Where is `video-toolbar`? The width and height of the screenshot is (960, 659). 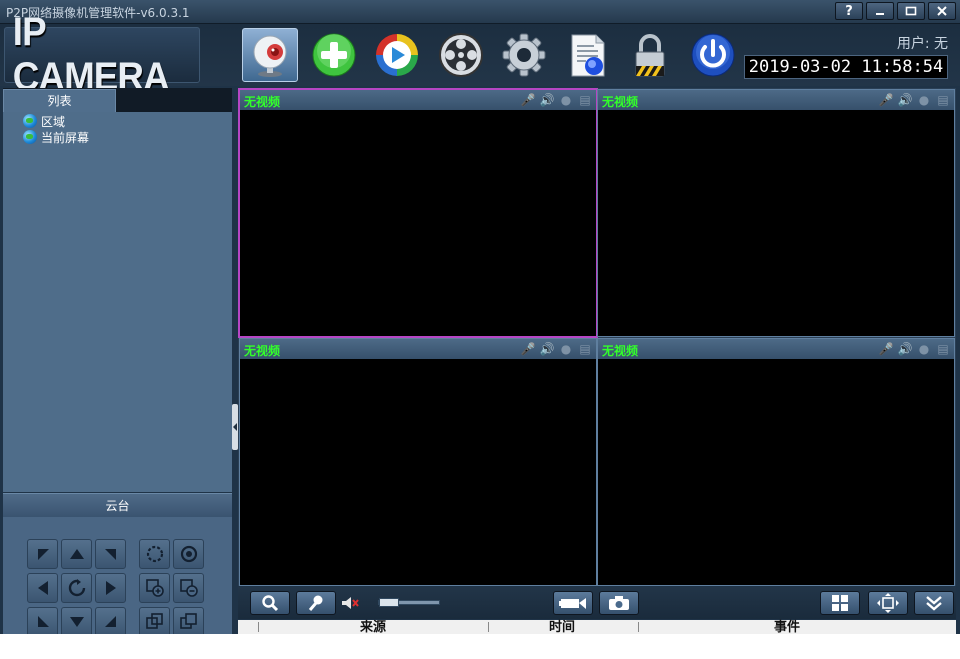 video-toolbar is located at coordinates (597, 603).